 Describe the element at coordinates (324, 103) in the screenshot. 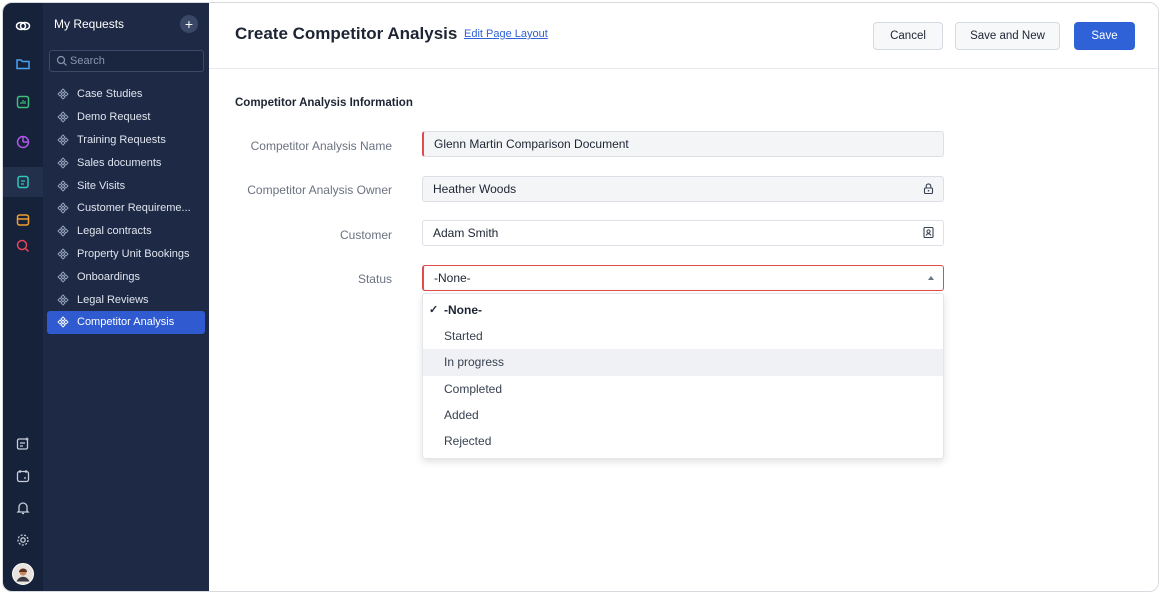

I see `section-title: Competitor Analysis Information` at that location.